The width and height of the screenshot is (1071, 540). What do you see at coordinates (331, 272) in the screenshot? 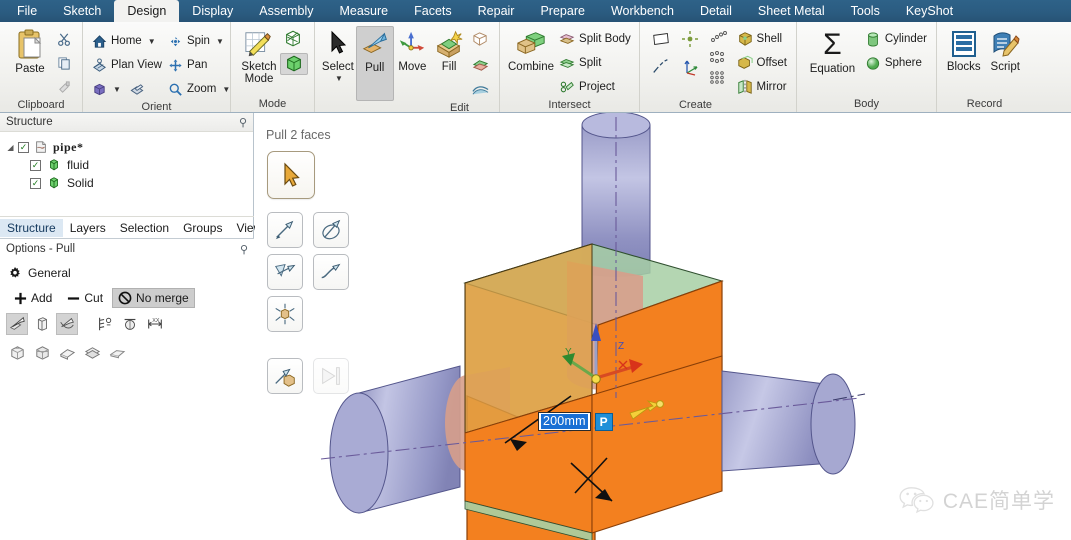
I see `palette-pull-curve-button` at bounding box center [331, 272].